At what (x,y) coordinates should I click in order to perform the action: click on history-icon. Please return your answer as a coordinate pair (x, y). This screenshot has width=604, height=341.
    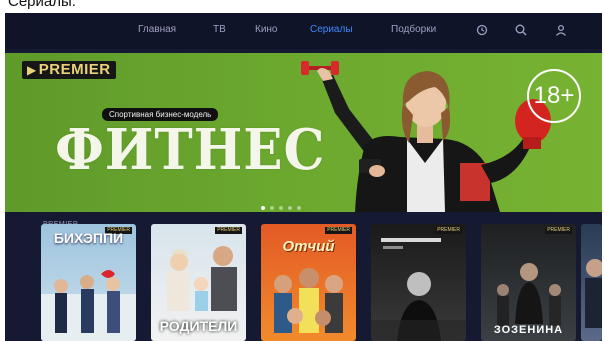
    Looking at the image, I should click on (482, 30).